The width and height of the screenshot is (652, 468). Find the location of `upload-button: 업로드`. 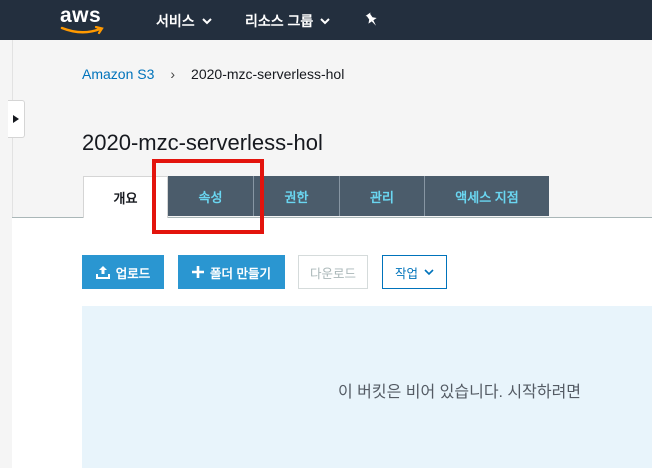

upload-button: 업로드 is located at coordinates (123, 272).